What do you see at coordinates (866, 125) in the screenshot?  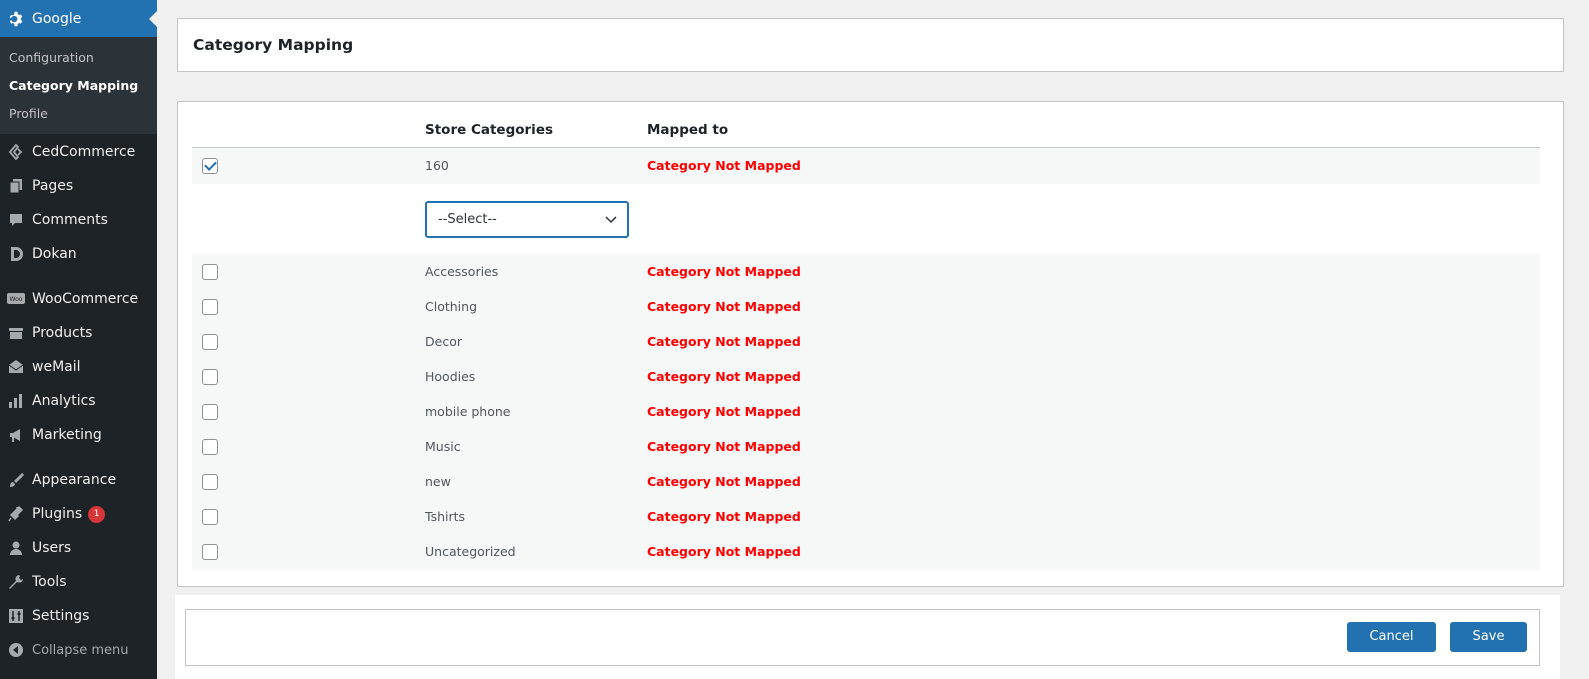 I see `table-header: Store Categories Mapped to` at bounding box center [866, 125].